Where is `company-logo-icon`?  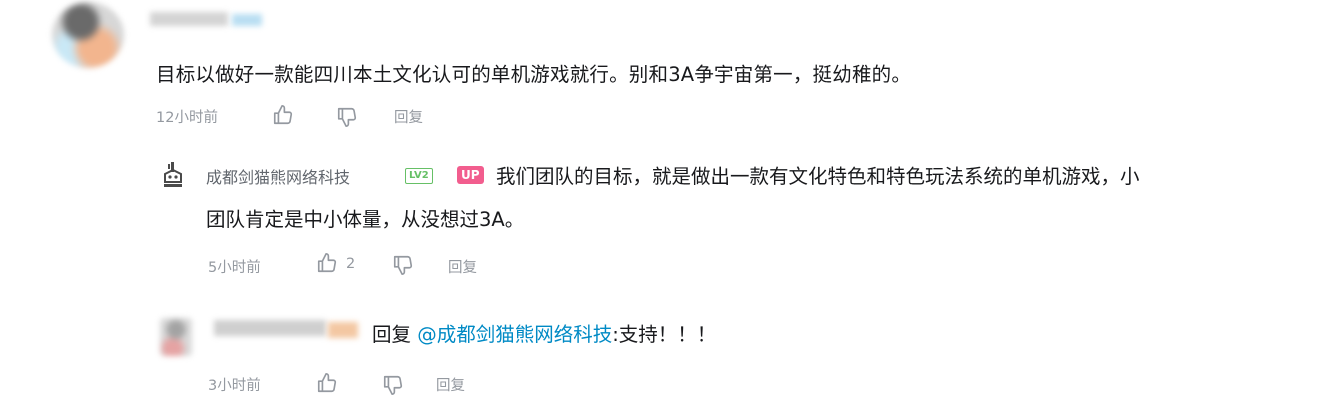
company-logo-icon is located at coordinates (173, 175).